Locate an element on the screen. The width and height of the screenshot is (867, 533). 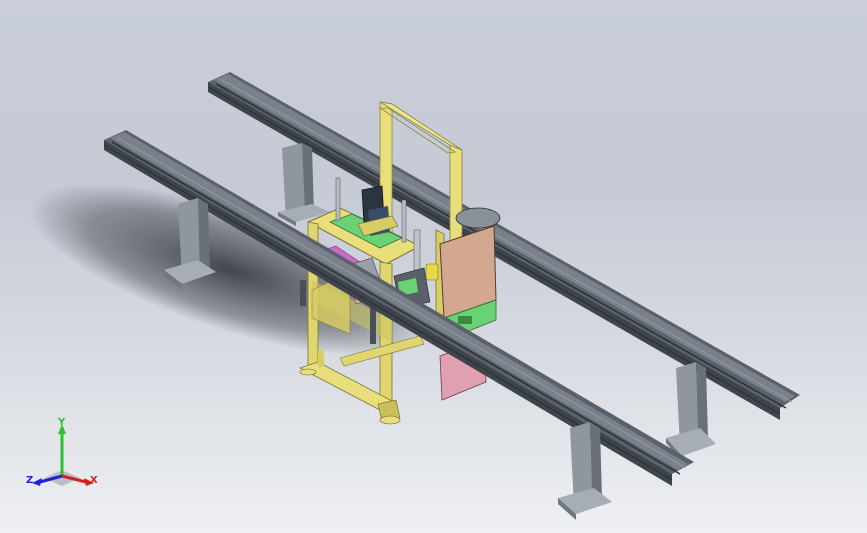
triad-graphic is located at coordinates (63, 455).